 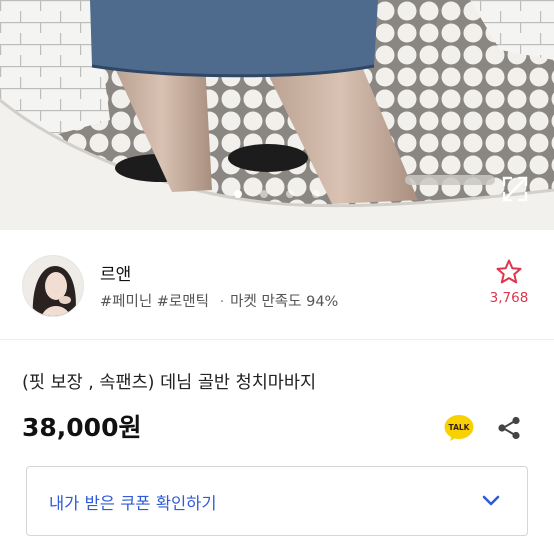 I want to click on favorite-button: 3,768, so click(x=509, y=282).